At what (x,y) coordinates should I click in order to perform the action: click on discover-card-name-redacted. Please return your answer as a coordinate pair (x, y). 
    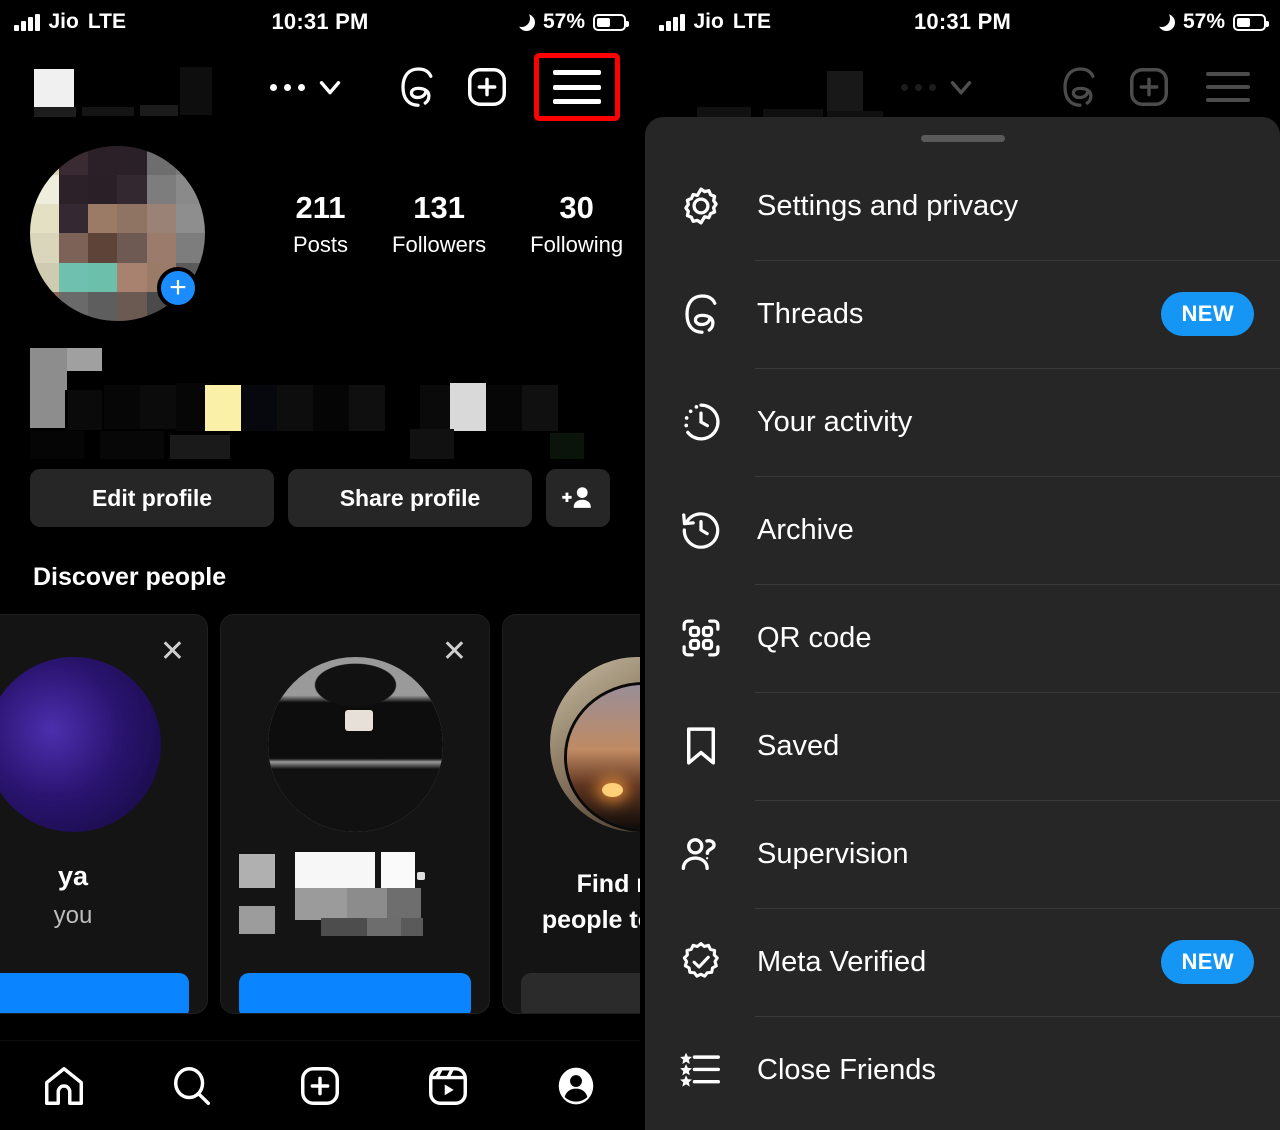
    Looking at the image, I should click on (355, 895).